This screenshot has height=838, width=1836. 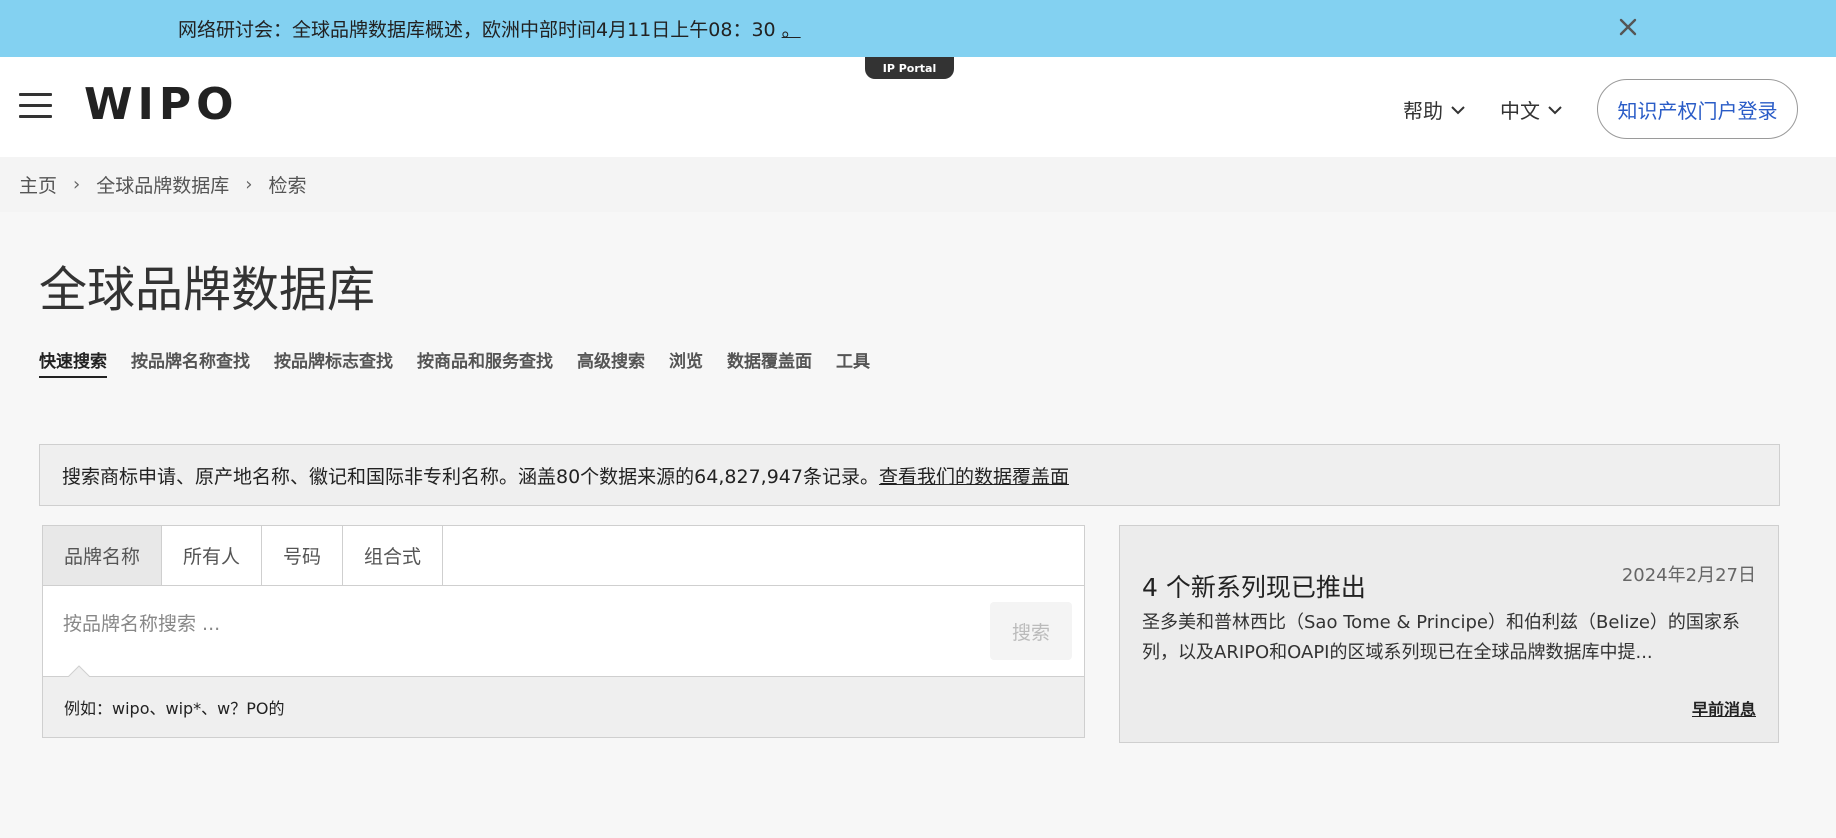 What do you see at coordinates (563, 556) in the screenshot?
I see `search-field-tabs: 品牌名称 所有人 号码 组合式` at bounding box center [563, 556].